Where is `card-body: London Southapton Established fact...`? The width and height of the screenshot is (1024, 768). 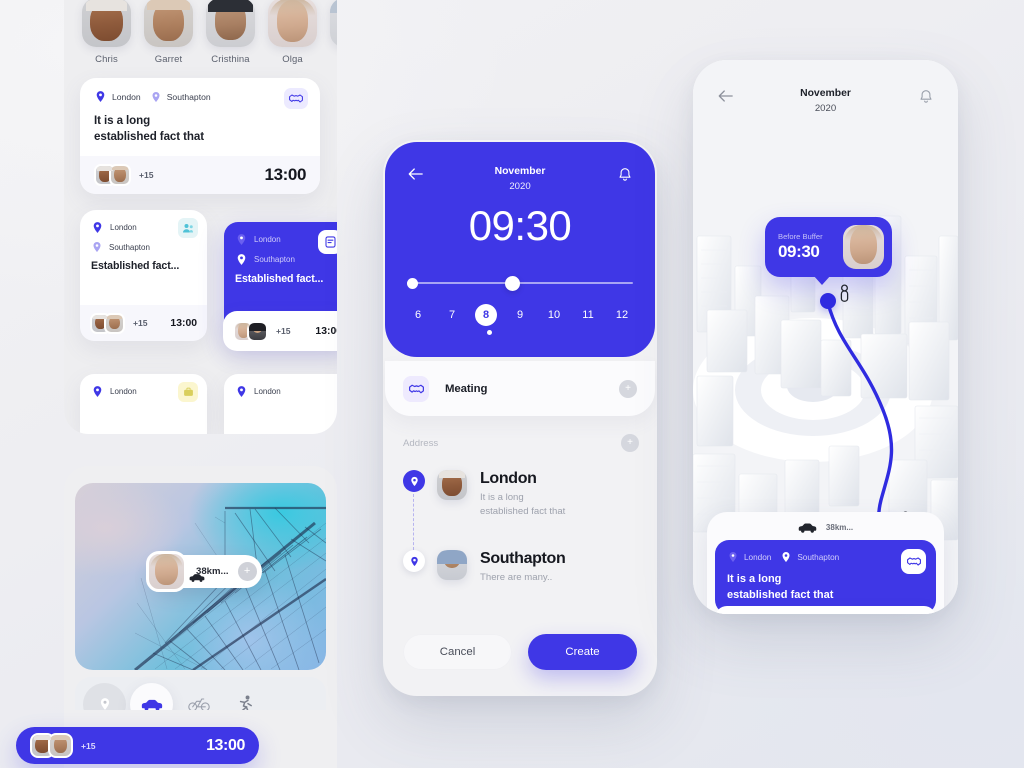
card-body: London Southapton Established fact... is located at coordinates (143, 241).